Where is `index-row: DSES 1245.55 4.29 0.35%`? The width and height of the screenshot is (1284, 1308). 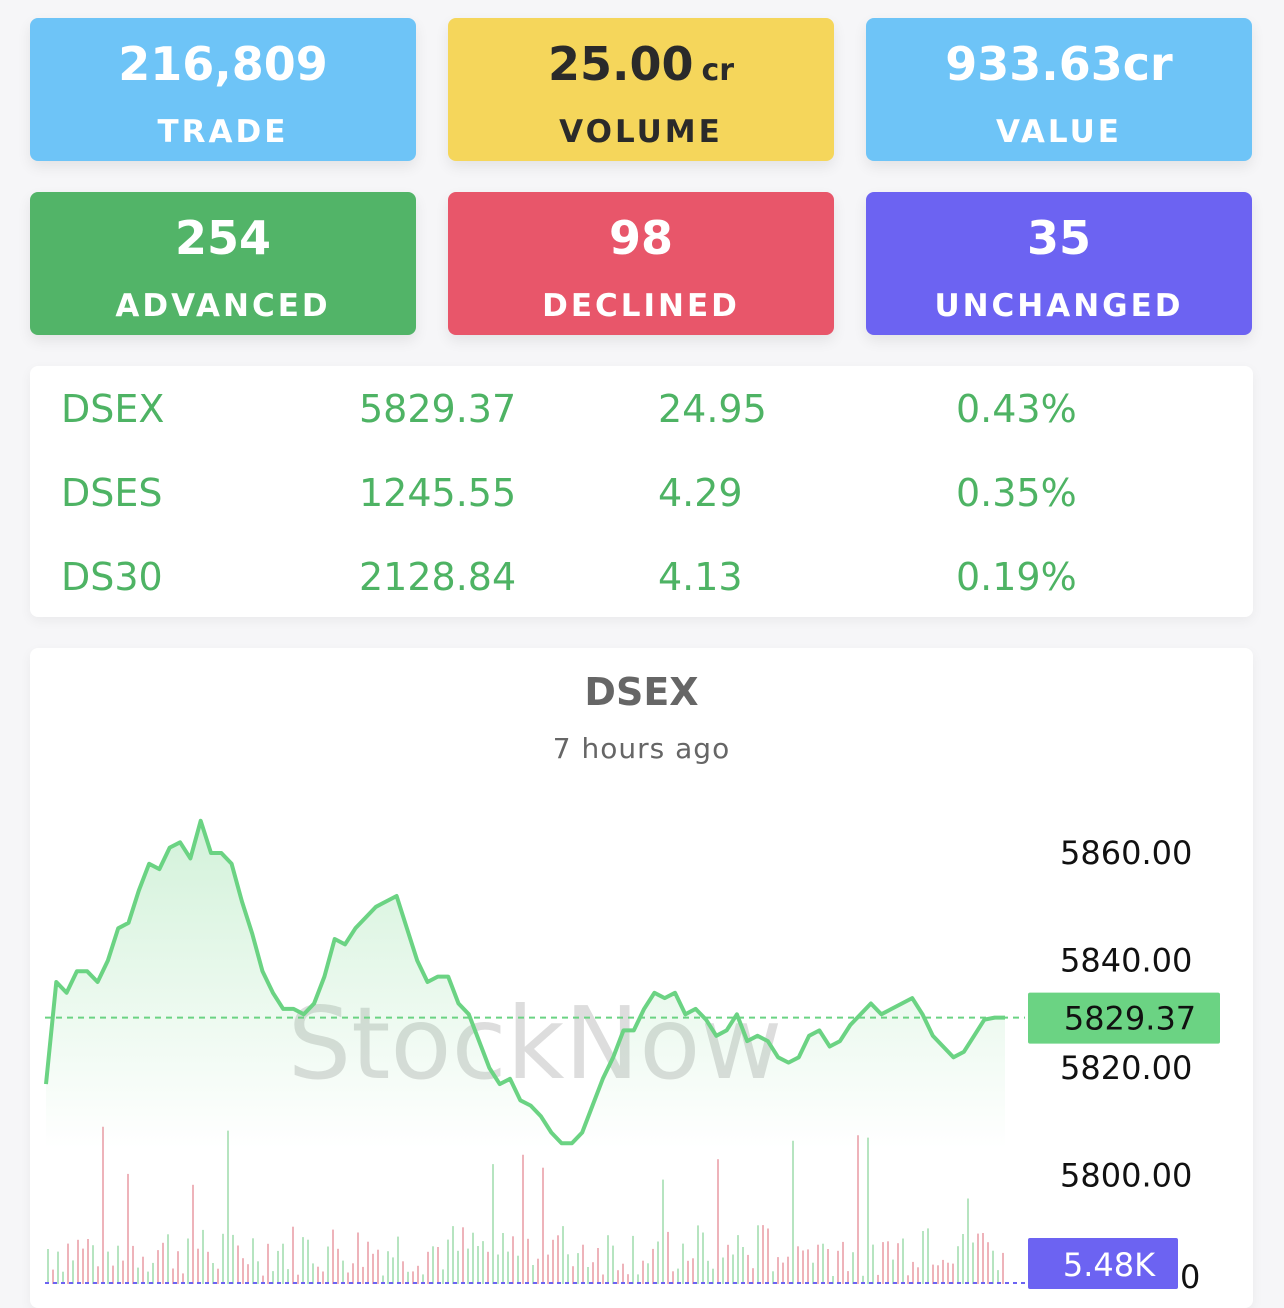
index-row: DSES 1245.55 4.29 0.35% is located at coordinates (641, 493).